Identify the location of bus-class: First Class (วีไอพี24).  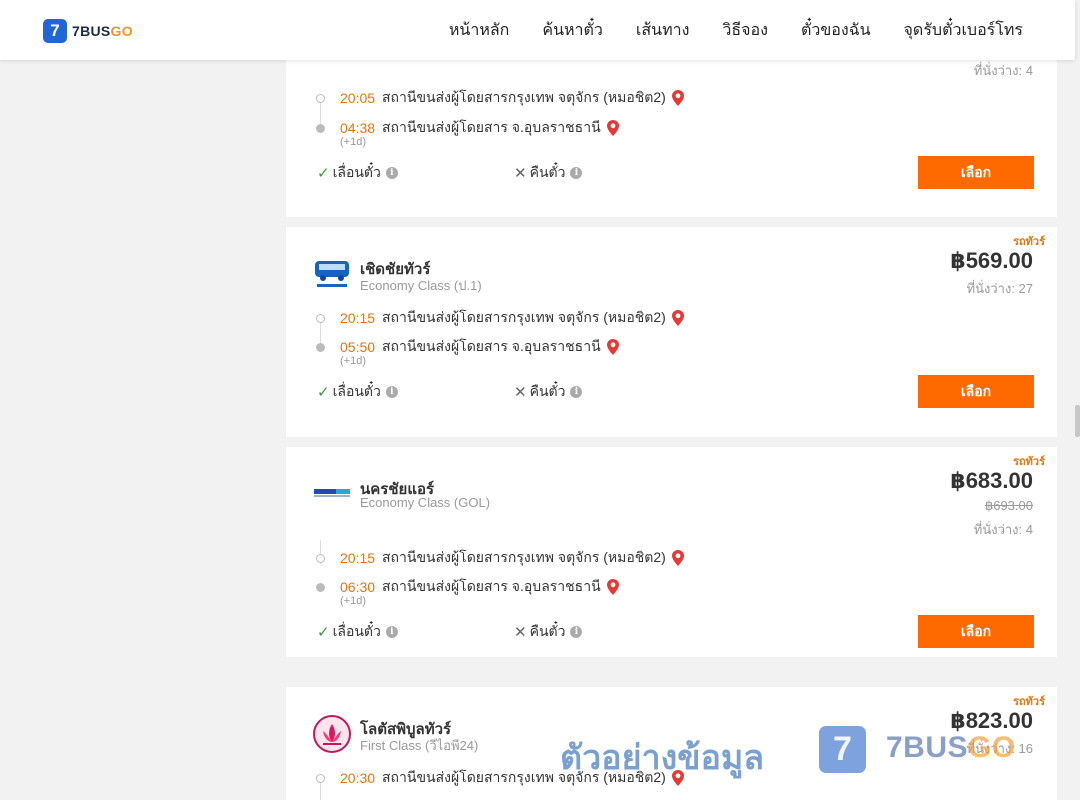
(419, 745).